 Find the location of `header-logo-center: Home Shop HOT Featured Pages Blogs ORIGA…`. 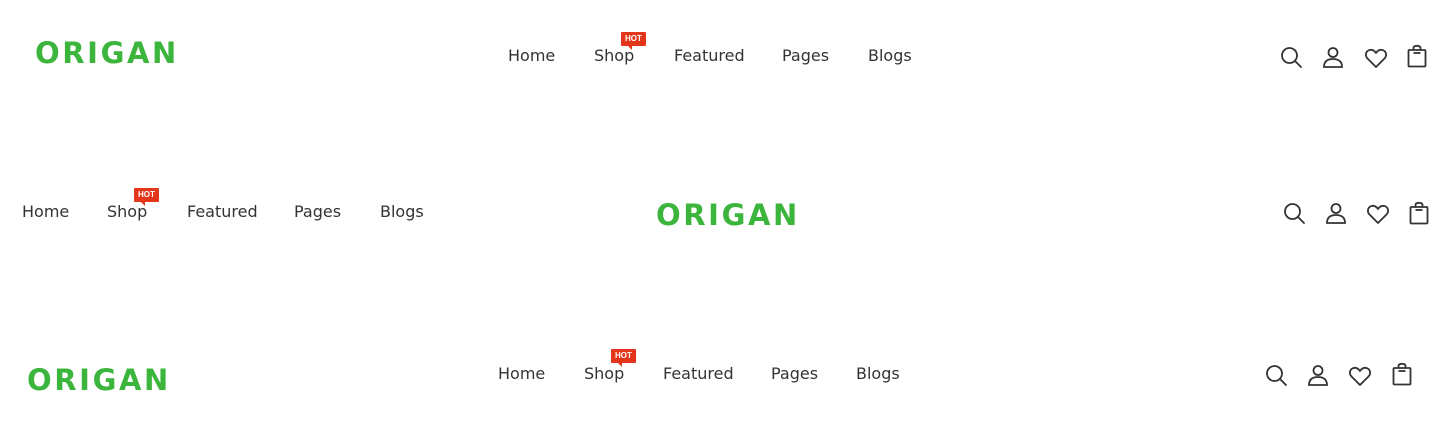

header-logo-center: Home Shop HOT Featured Pages Blogs ORIGA… is located at coordinates (727, 214).